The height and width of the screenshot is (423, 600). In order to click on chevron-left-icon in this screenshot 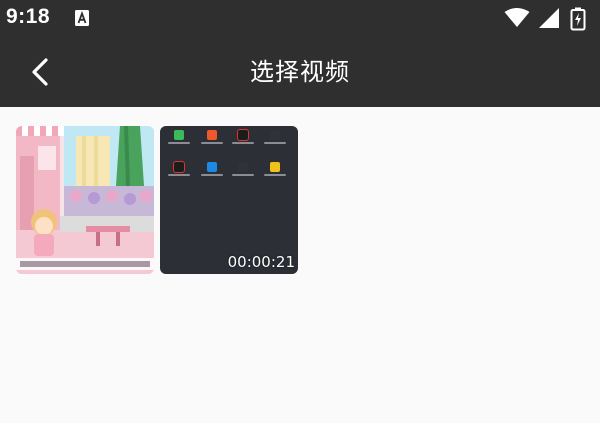, I will do `click(40, 72)`.